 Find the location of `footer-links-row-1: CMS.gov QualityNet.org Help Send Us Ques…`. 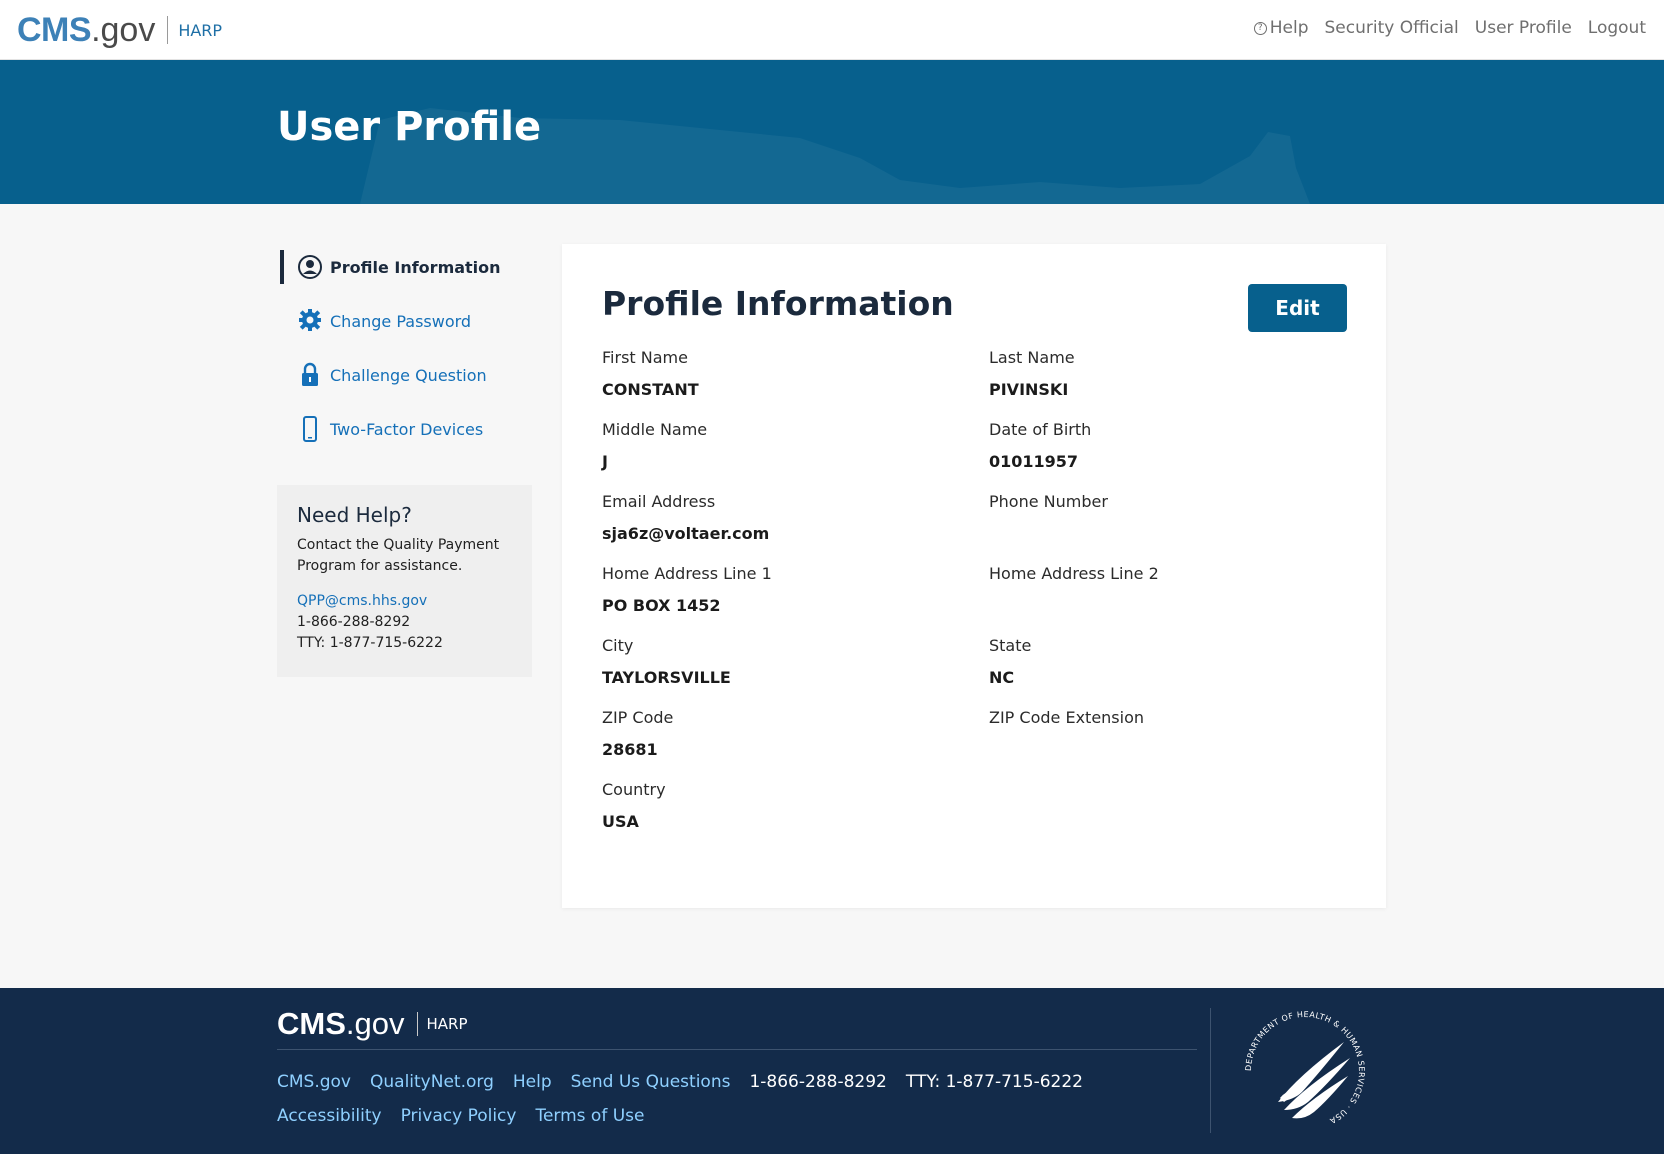

footer-links-row-1: CMS.gov QualityNet.org Help Send Us Ques… is located at coordinates (680, 1082).